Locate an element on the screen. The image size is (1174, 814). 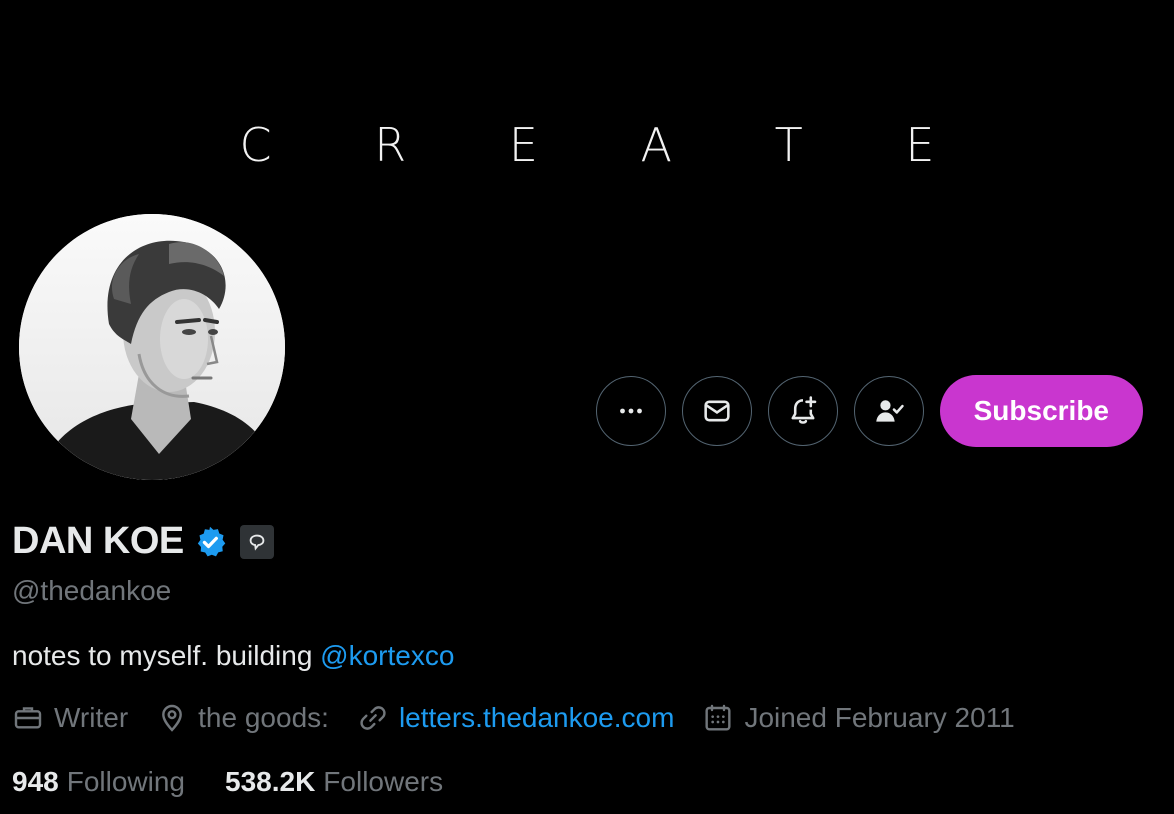
profile-actions: Subscribe is located at coordinates (869, 411).